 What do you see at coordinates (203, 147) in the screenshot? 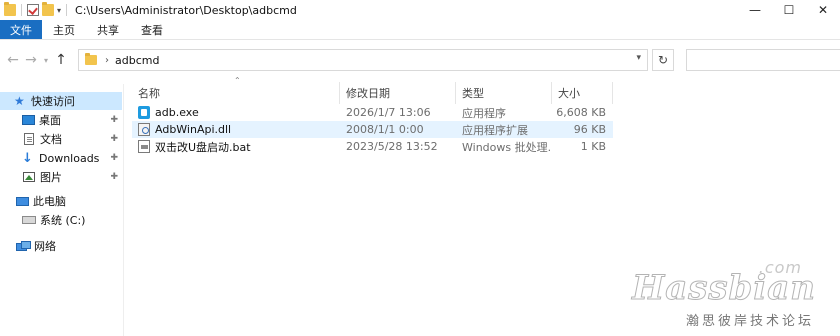
I see `file-name: 双击改U盘启动.bat` at bounding box center [203, 147].